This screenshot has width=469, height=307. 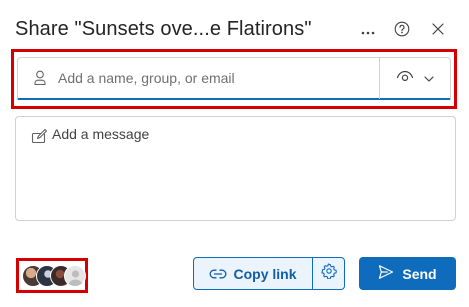 I want to click on recipient-field, so click(x=234, y=78).